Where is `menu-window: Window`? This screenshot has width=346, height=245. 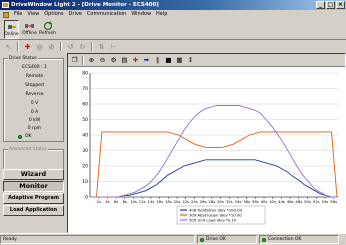
menu-window: Window is located at coordinates (141, 14).